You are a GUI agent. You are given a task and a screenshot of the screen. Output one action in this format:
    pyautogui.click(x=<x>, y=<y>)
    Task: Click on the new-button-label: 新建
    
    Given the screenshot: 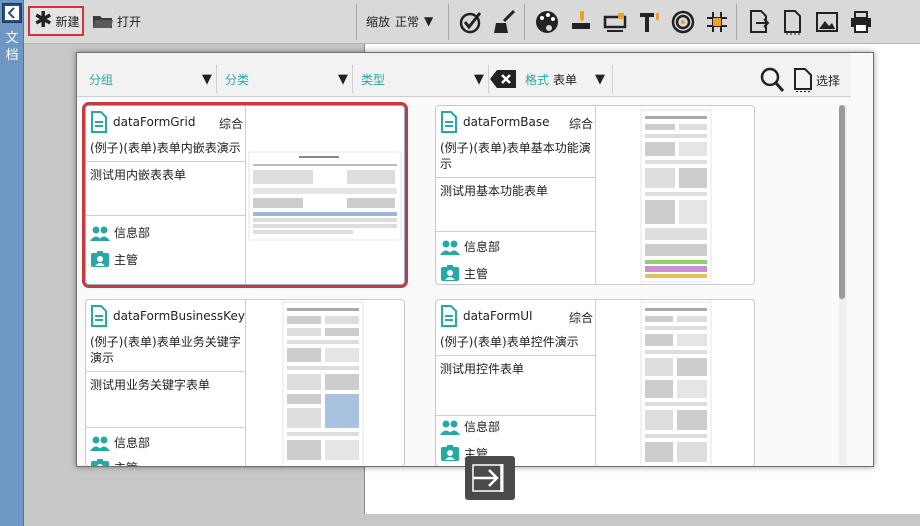 What is the action you would take?
    pyautogui.click(x=67, y=21)
    